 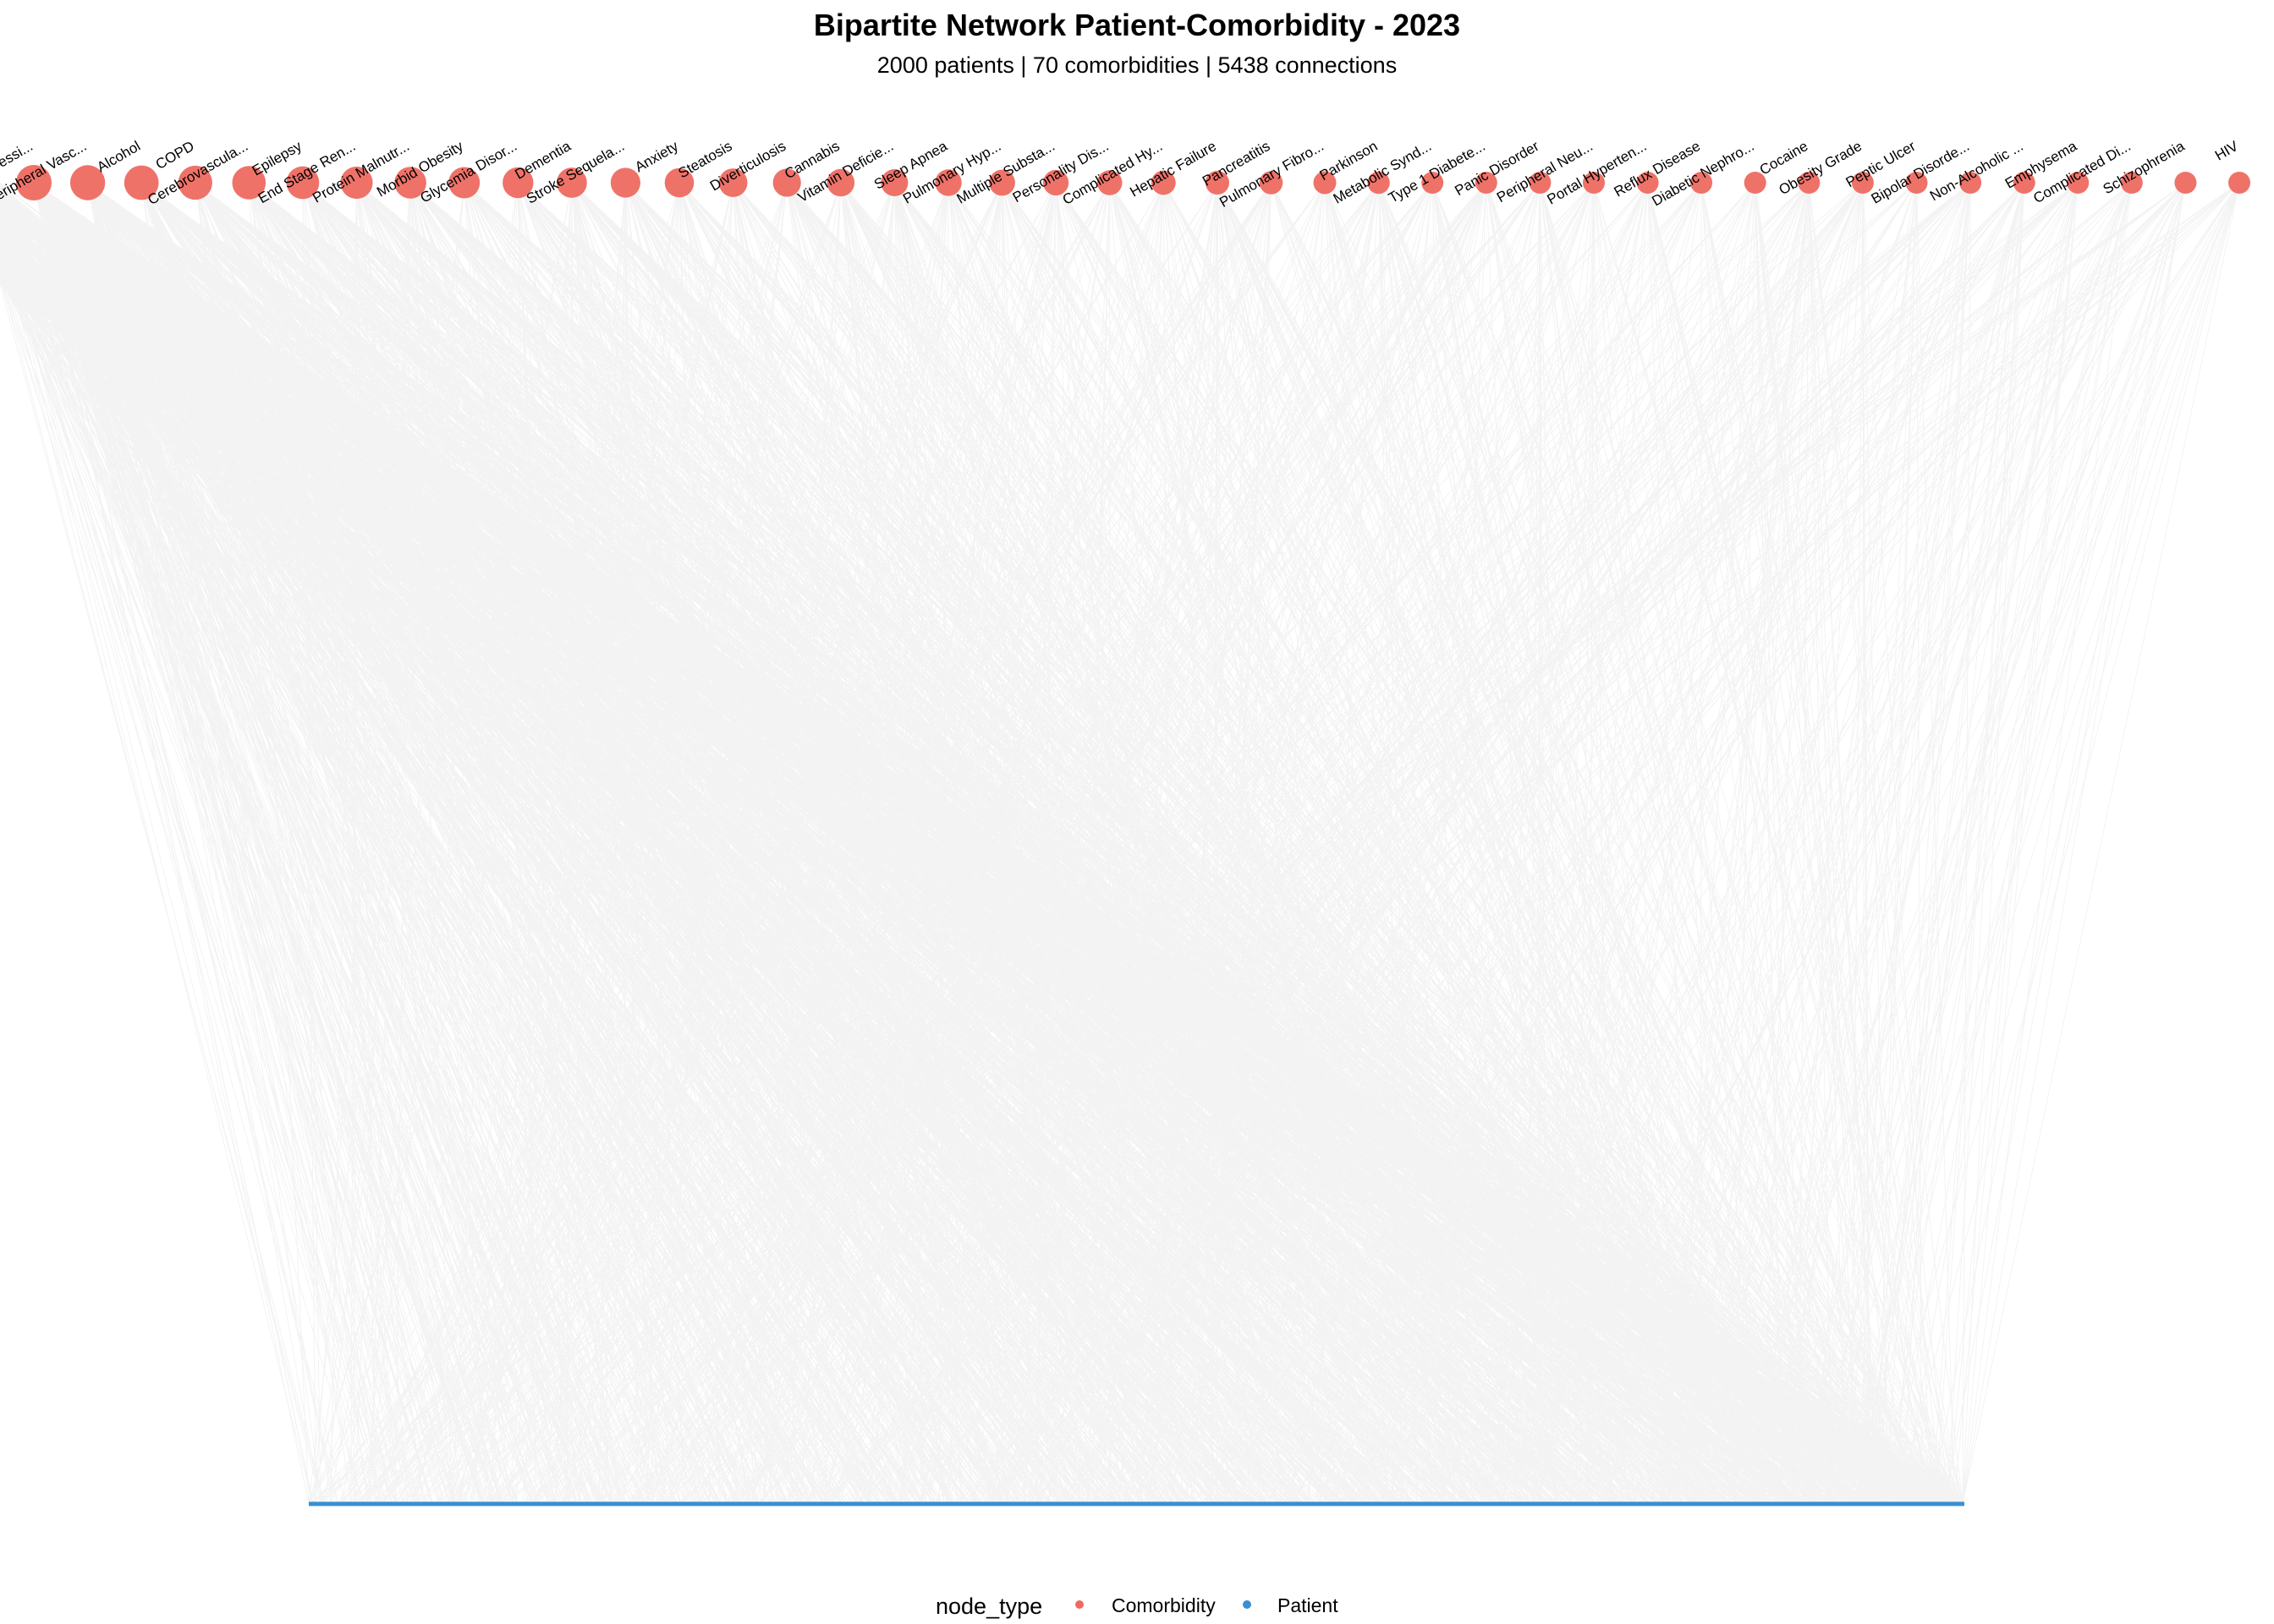 What do you see at coordinates (989, 1606) in the screenshot?
I see `legend-title: node_type` at bounding box center [989, 1606].